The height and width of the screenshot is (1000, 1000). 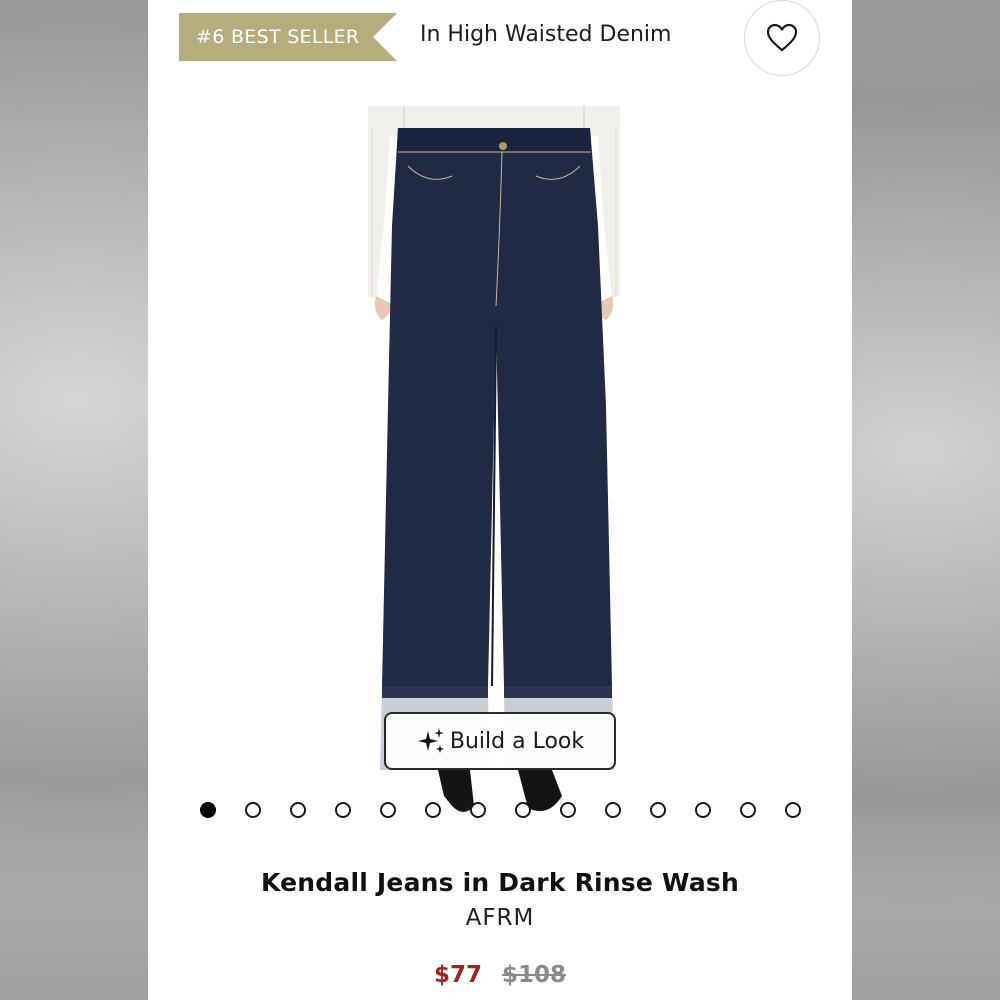 I want to click on price-block: $77 $108, so click(x=500, y=975).